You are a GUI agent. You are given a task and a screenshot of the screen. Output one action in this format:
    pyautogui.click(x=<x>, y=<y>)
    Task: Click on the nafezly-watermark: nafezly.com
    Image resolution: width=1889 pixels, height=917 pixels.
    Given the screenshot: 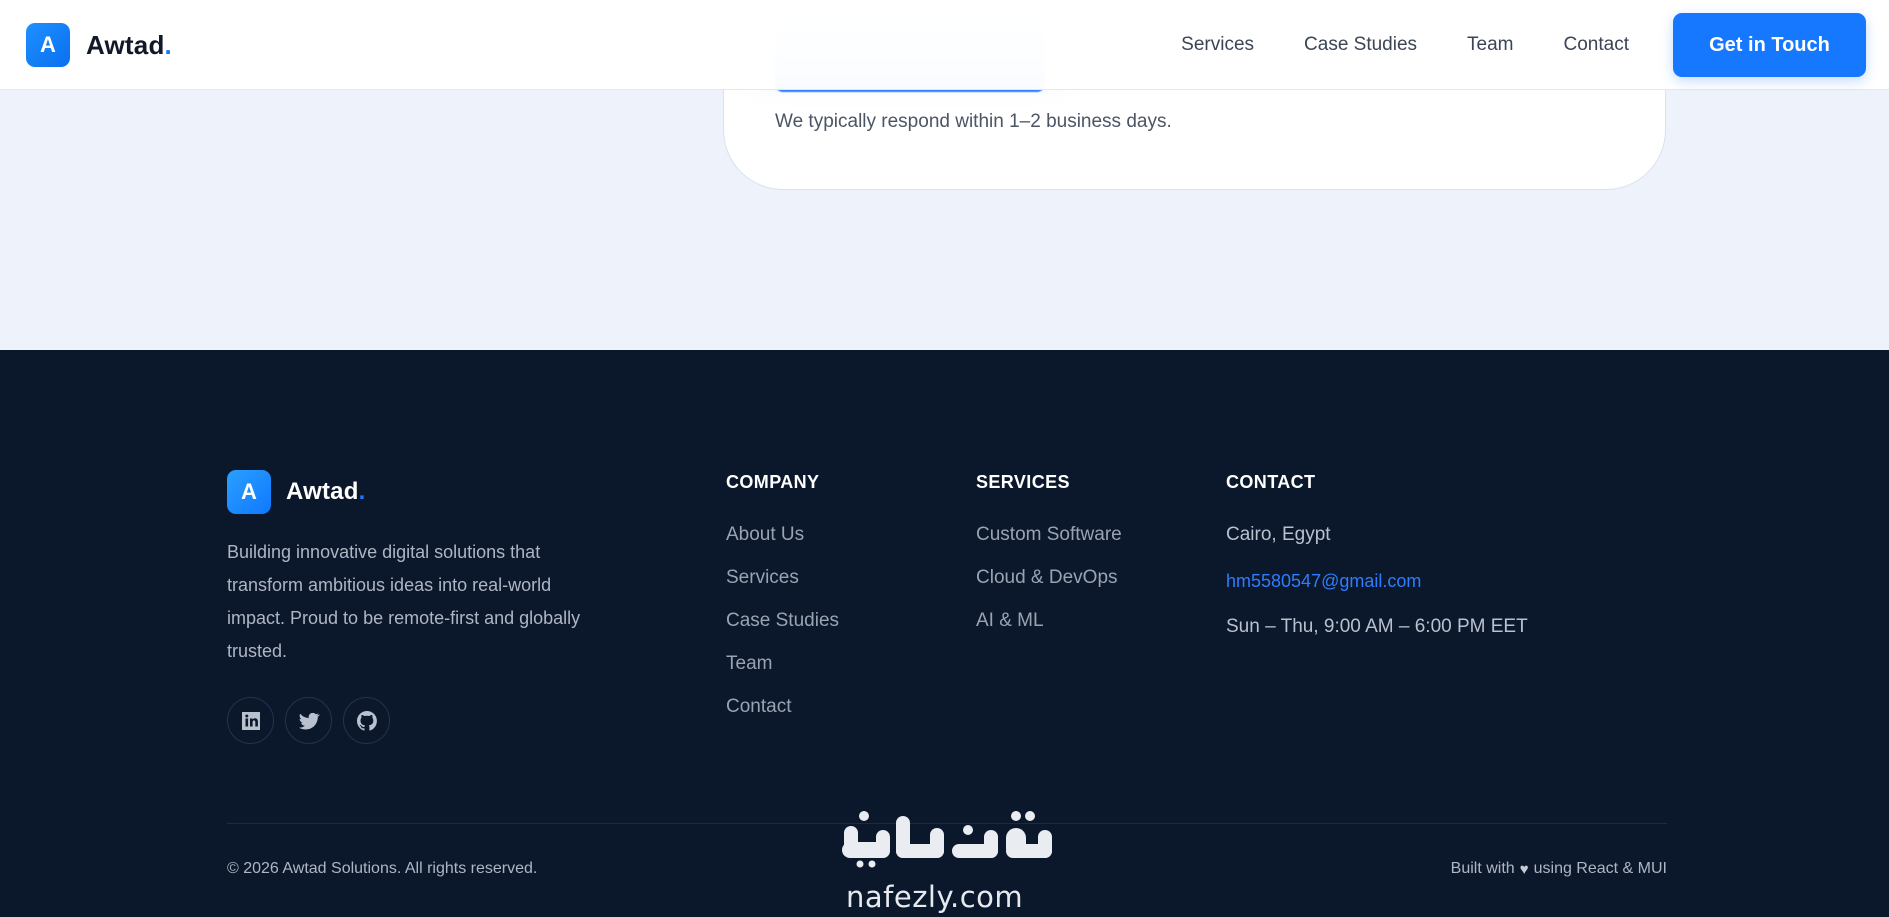 What is the action you would take?
    pyautogui.click(x=947, y=862)
    